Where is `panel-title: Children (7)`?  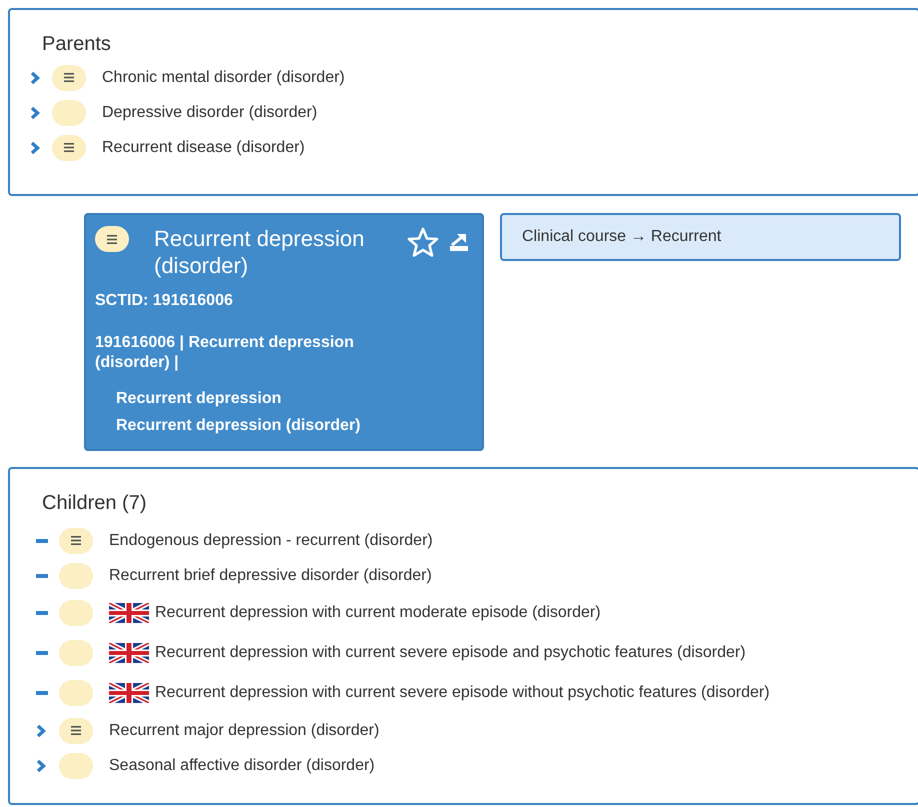 panel-title: Children (7) is located at coordinates (94, 503).